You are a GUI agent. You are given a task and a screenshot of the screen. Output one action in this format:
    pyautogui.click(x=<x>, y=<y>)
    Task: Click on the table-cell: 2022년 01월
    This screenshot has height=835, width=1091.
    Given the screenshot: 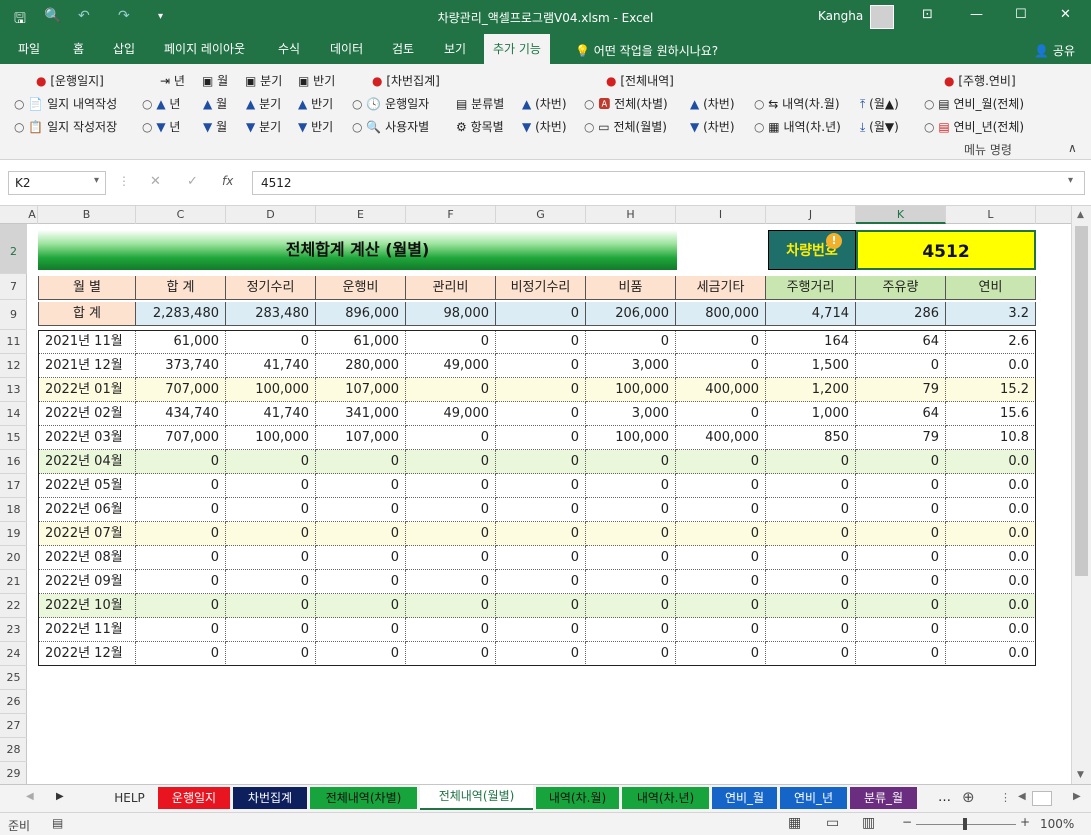 What is the action you would take?
    pyautogui.click(x=87, y=390)
    